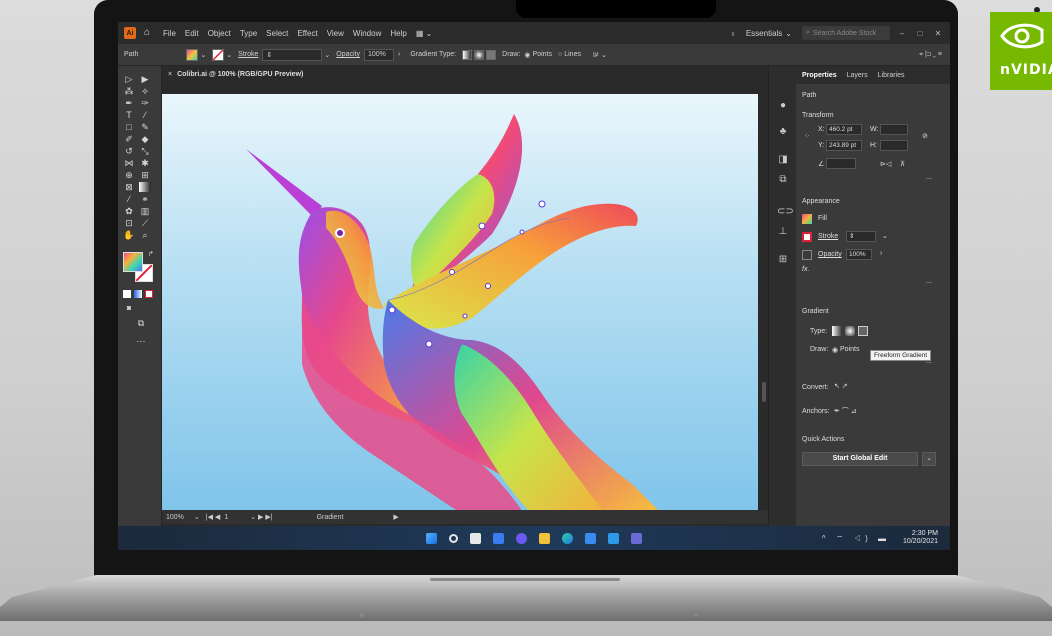  I want to click on chat-icon, so click(521, 538).